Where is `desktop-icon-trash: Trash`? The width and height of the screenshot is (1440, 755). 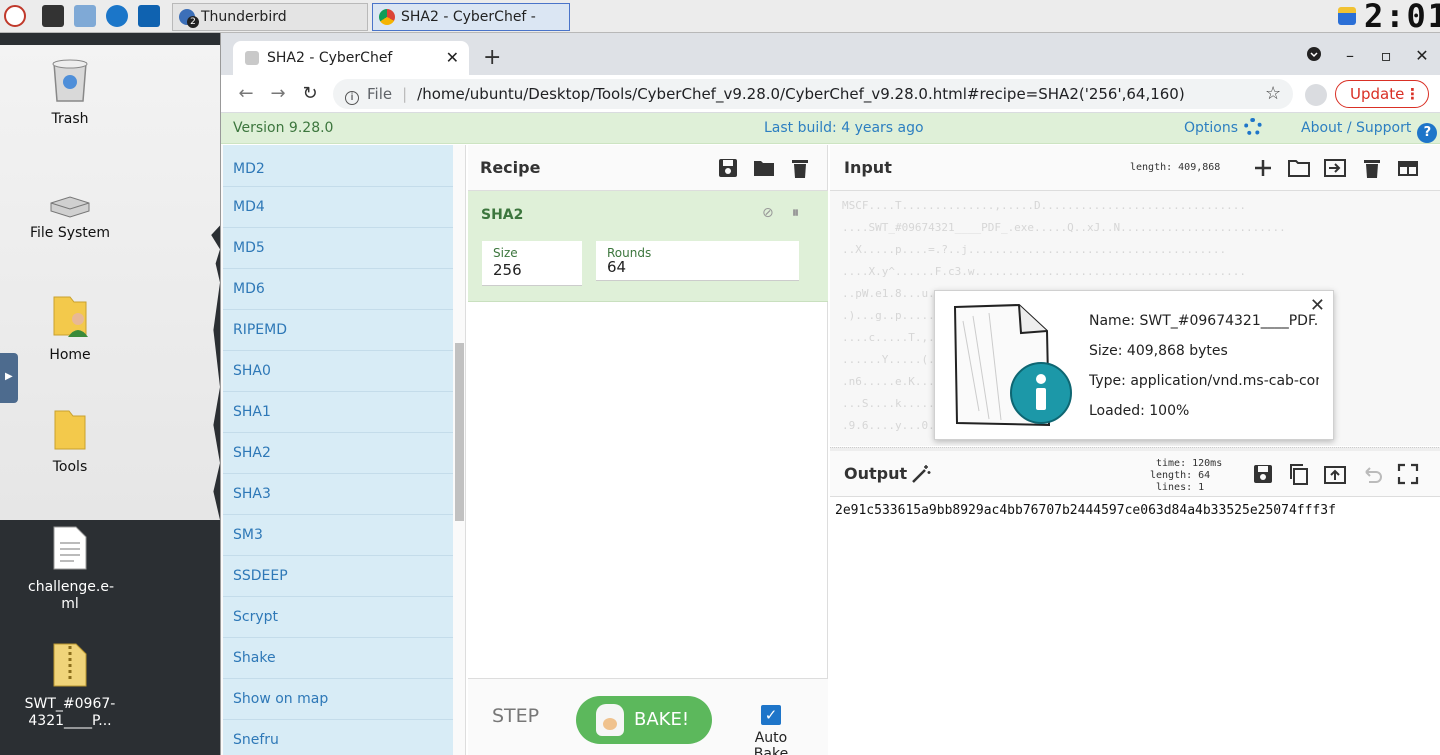 desktop-icon-trash: Trash is located at coordinates (70, 92).